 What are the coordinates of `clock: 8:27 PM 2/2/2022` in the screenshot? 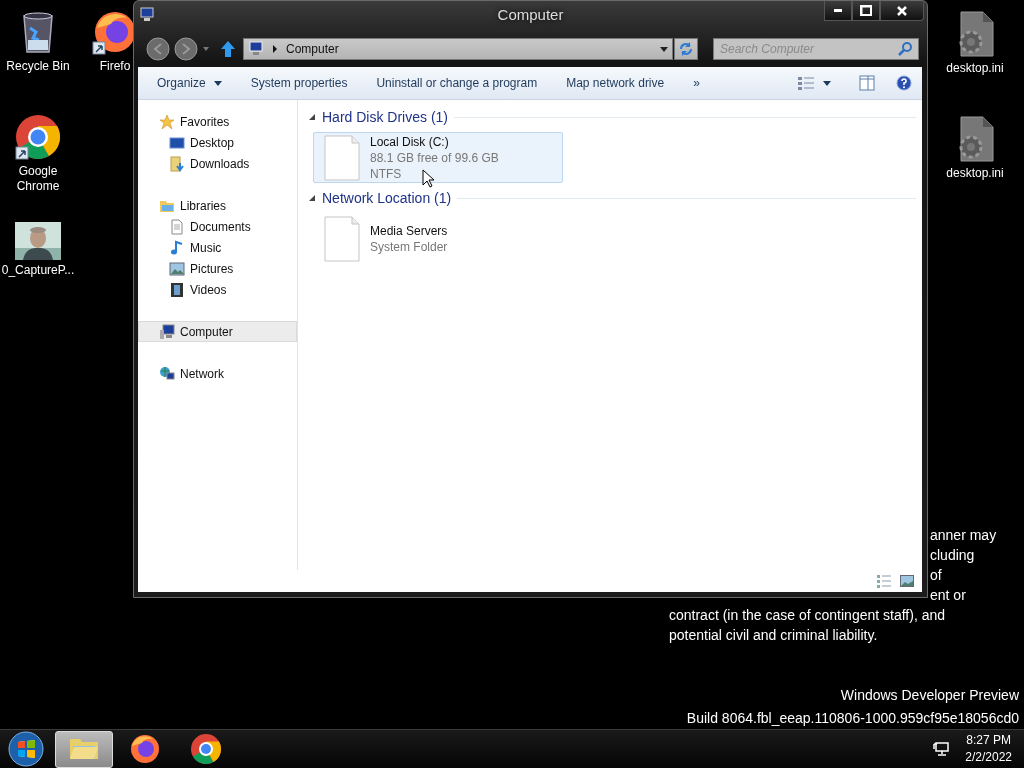 It's located at (988, 749).